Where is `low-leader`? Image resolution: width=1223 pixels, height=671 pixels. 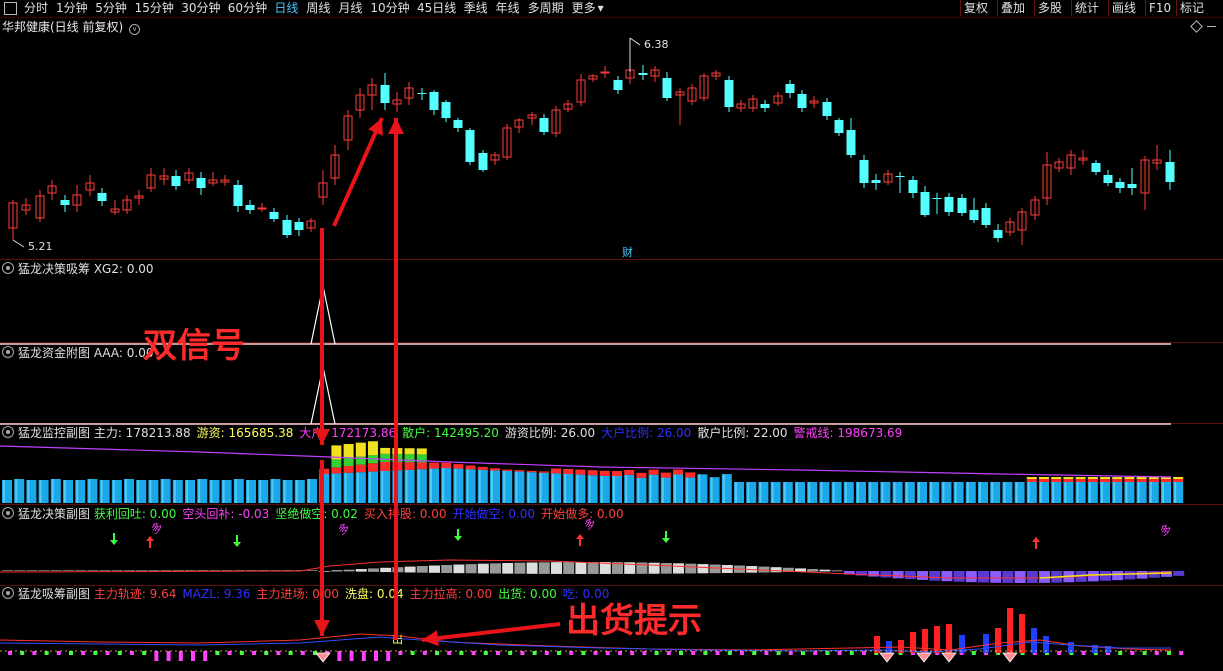
low-leader is located at coordinates (18, 243).